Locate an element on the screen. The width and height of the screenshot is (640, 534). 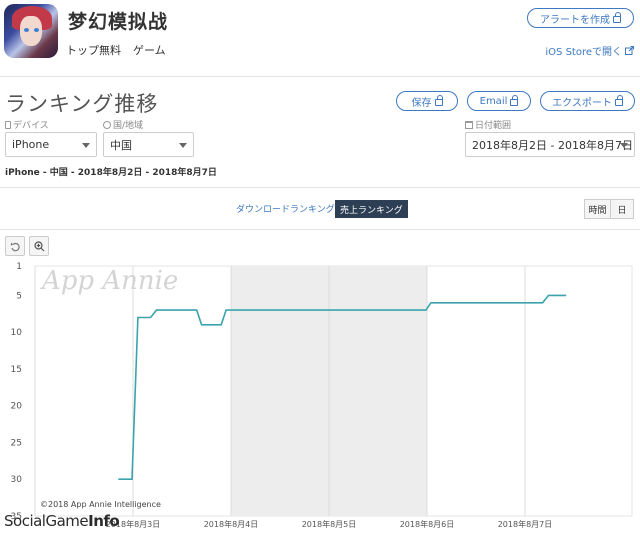
date-range-value: 2018年8月2日 - 2018年8月7日 is located at coordinates (552, 145).